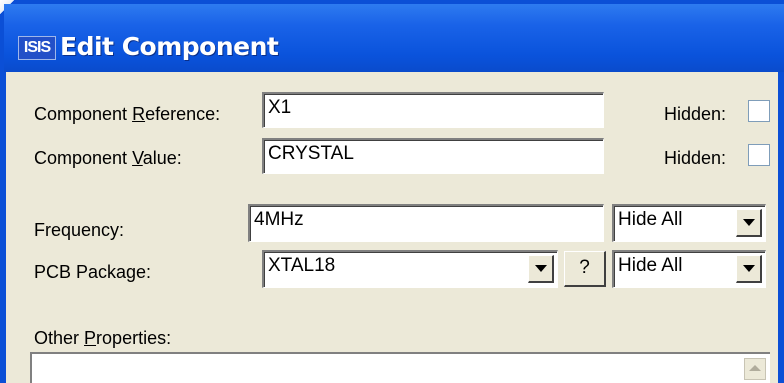 The width and height of the screenshot is (784, 383). Describe the element at coordinates (134, 338) in the screenshot. I see `label-text: roperties:` at that location.